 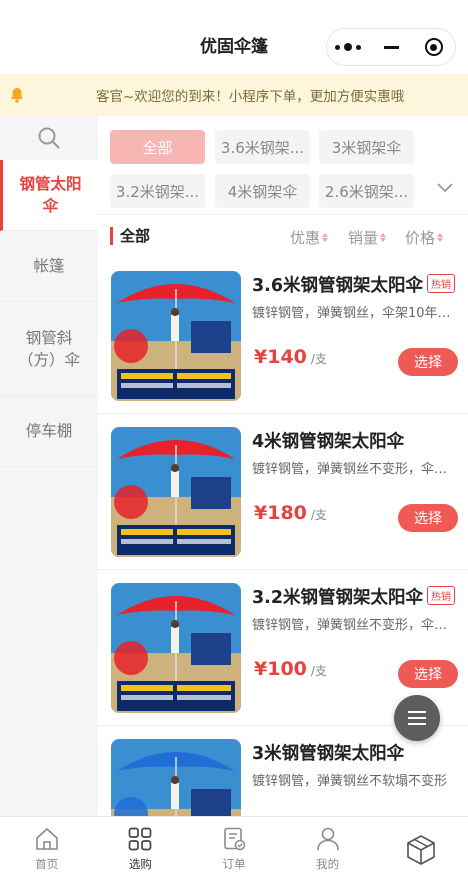 I want to click on product-name: 4米钢管钢架太阳伞, so click(x=328, y=442).